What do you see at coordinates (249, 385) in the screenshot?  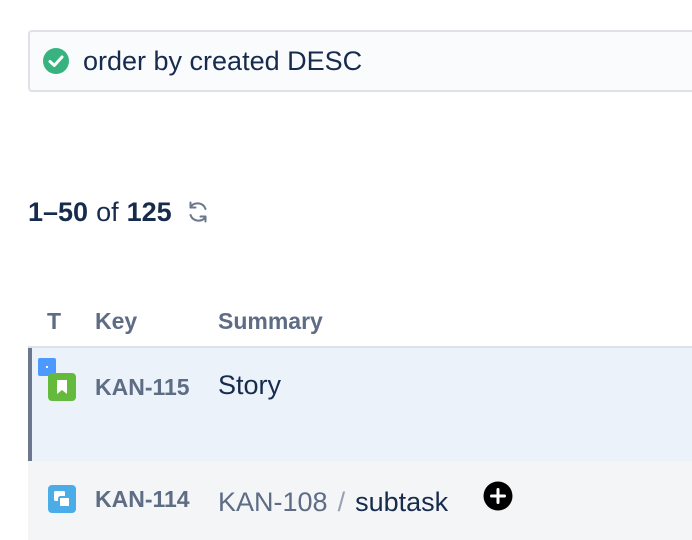 I see `issue-summary-link: Story` at bounding box center [249, 385].